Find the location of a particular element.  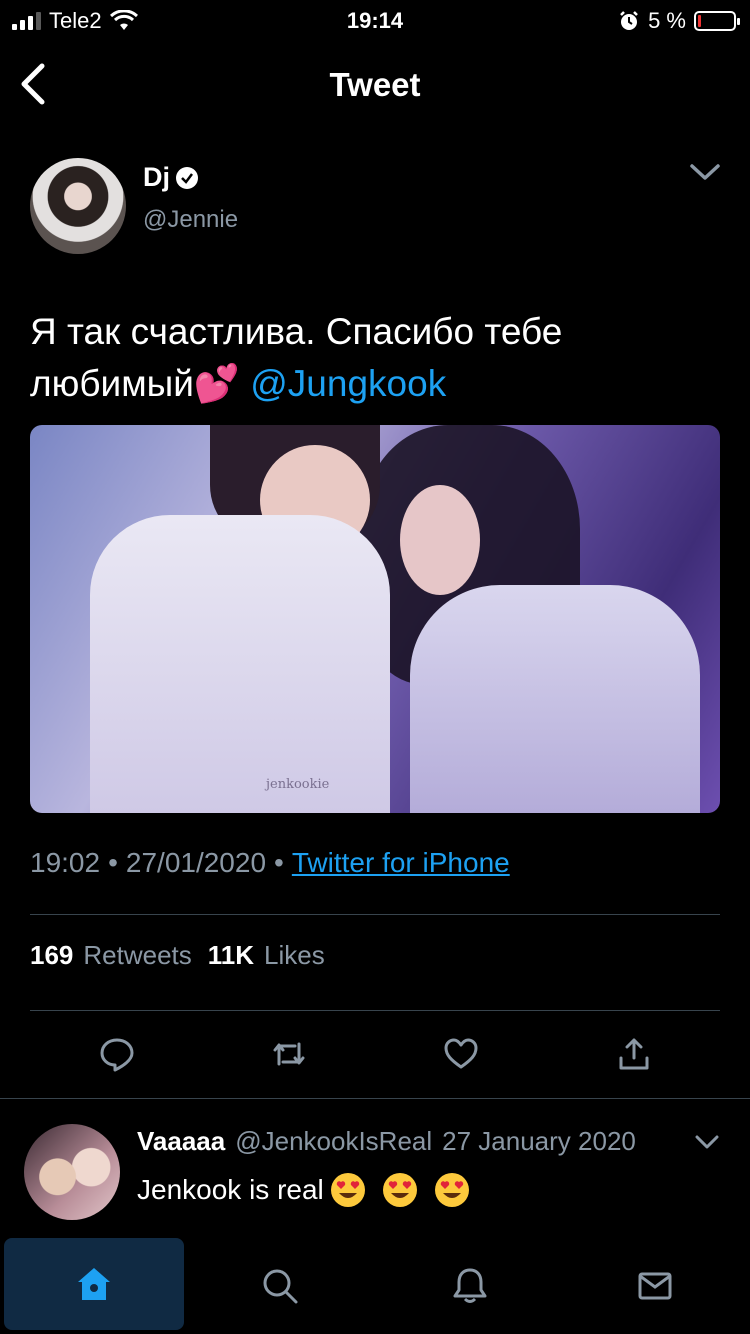

reply-name: Vaaaaa is located at coordinates (181, 1141).